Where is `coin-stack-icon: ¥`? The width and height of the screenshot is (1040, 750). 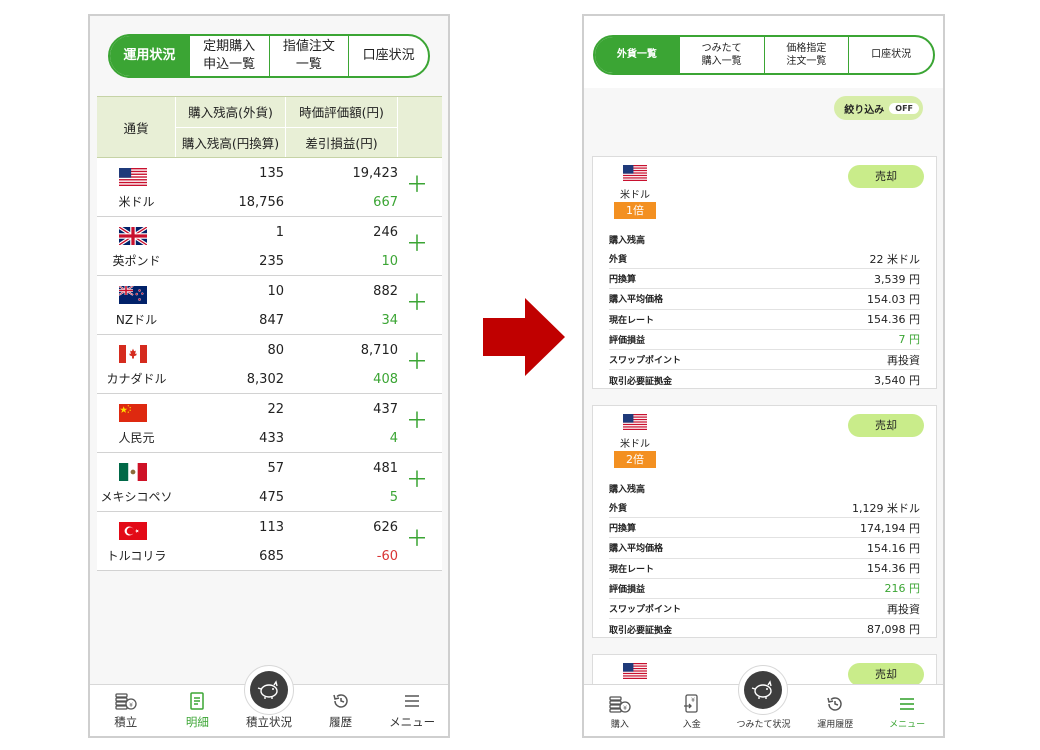 coin-stack-icon: ¥ is located at coordinates (620, 704).